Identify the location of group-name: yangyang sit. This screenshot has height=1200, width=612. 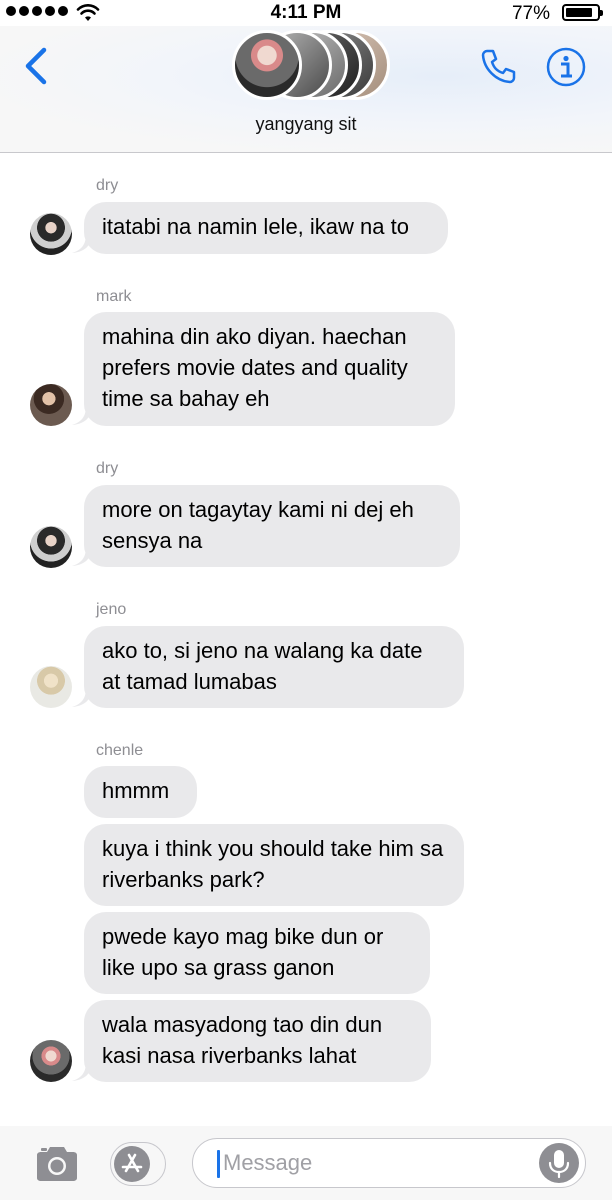
(306, 124).